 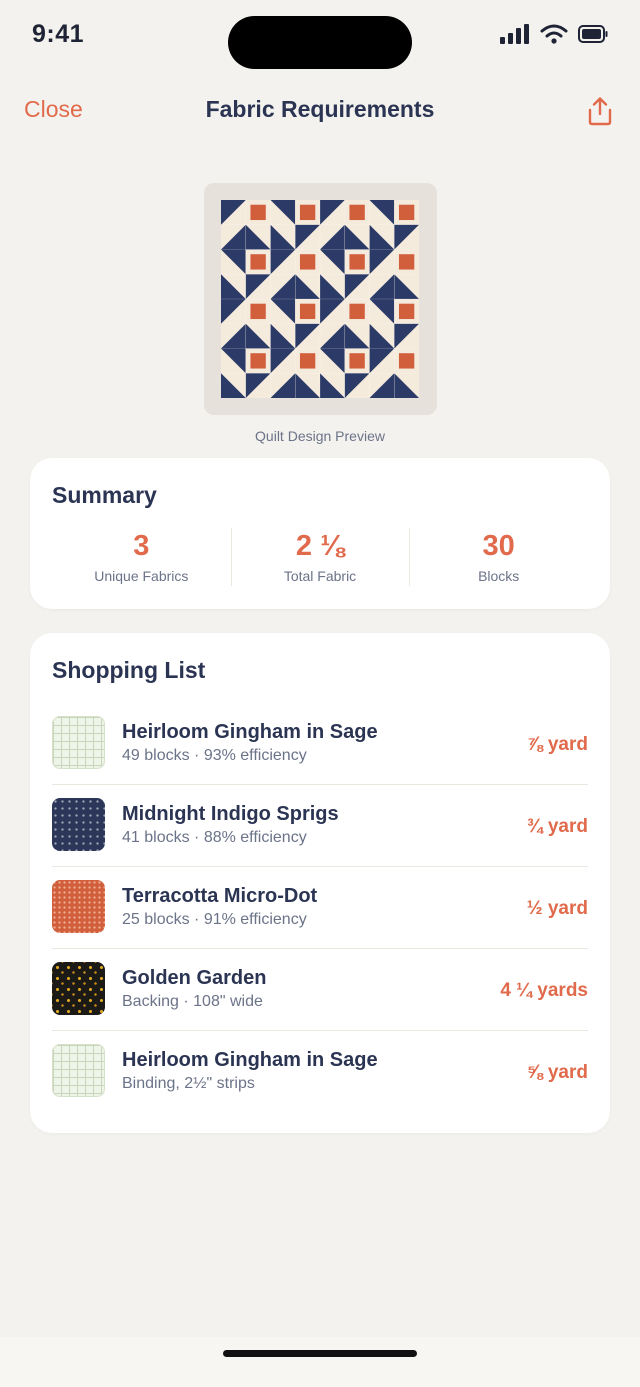 What do you see at coordinates (129, 670) in the screenshot?
I see `shopping-list-title: Shopping List` at bounding box center [129, 670].